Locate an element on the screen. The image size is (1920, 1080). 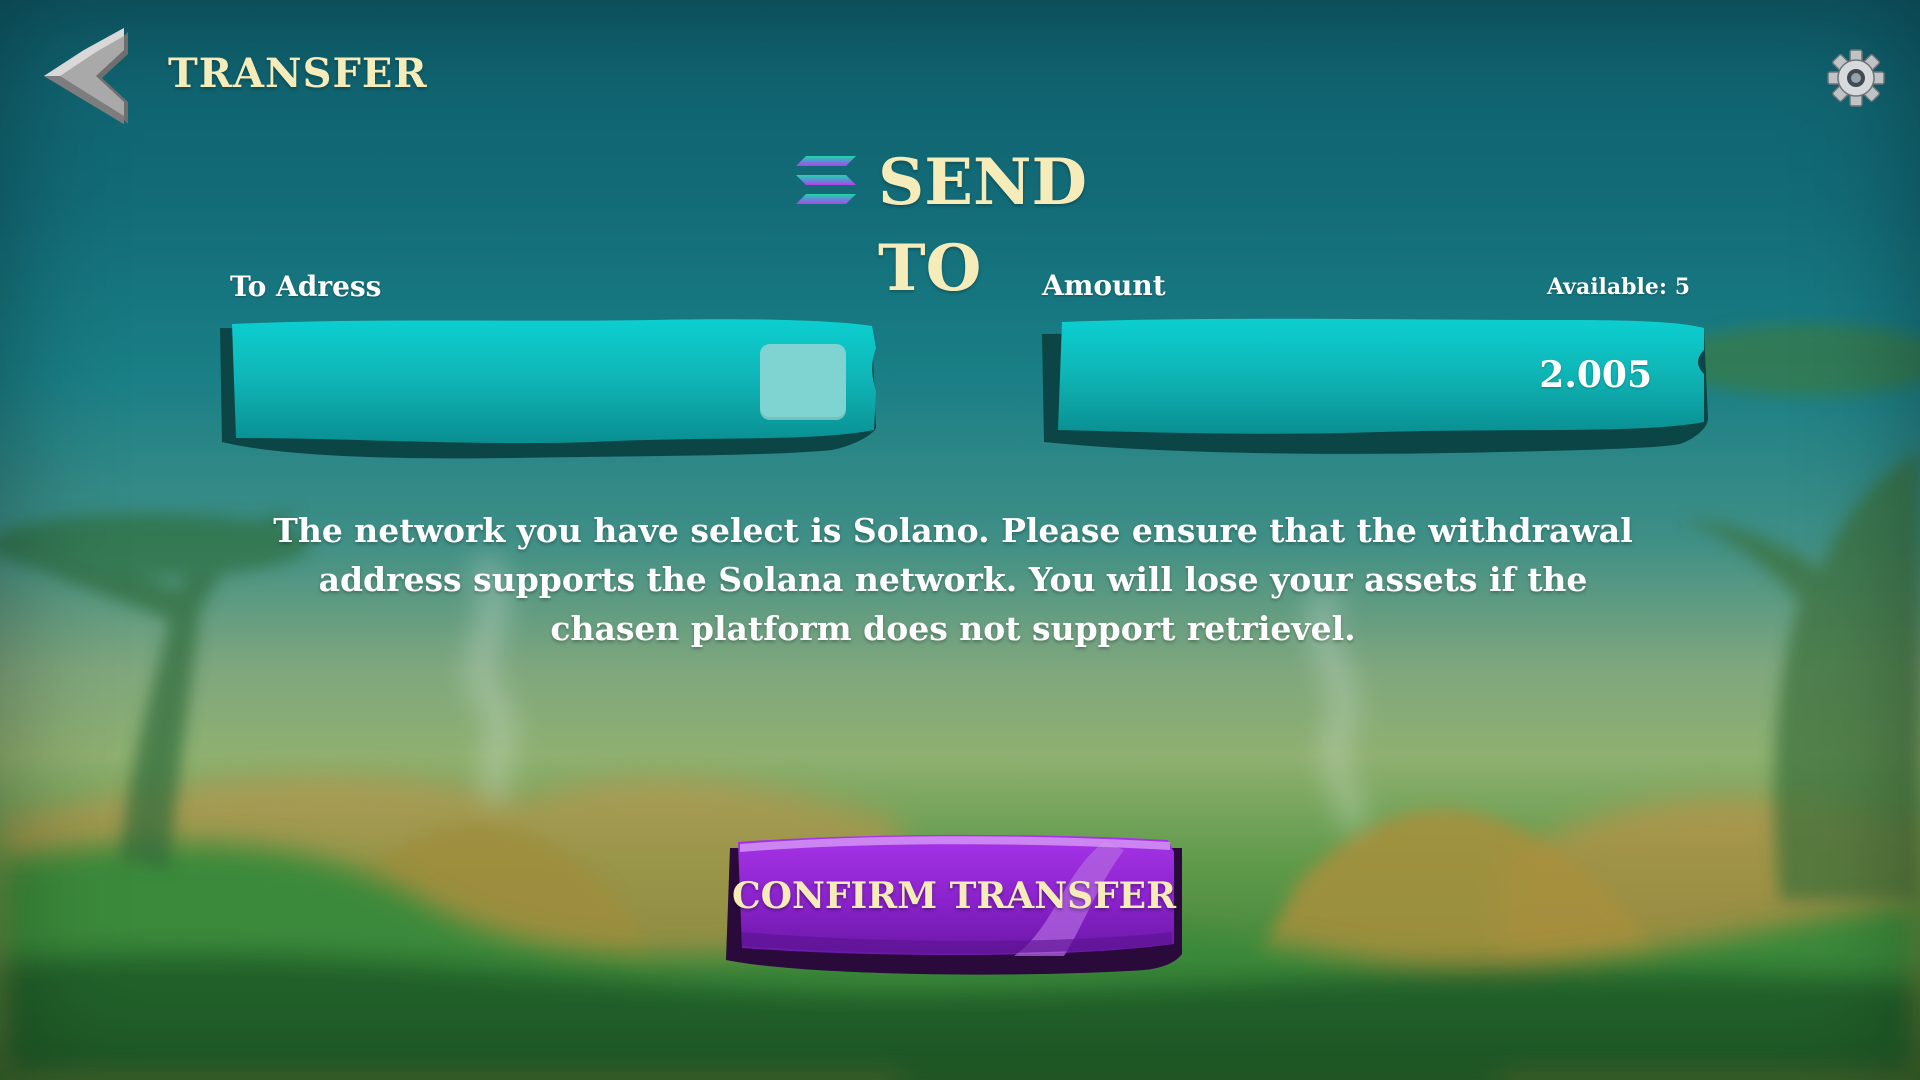
gear-icon is located at coordinates (1856, 78).